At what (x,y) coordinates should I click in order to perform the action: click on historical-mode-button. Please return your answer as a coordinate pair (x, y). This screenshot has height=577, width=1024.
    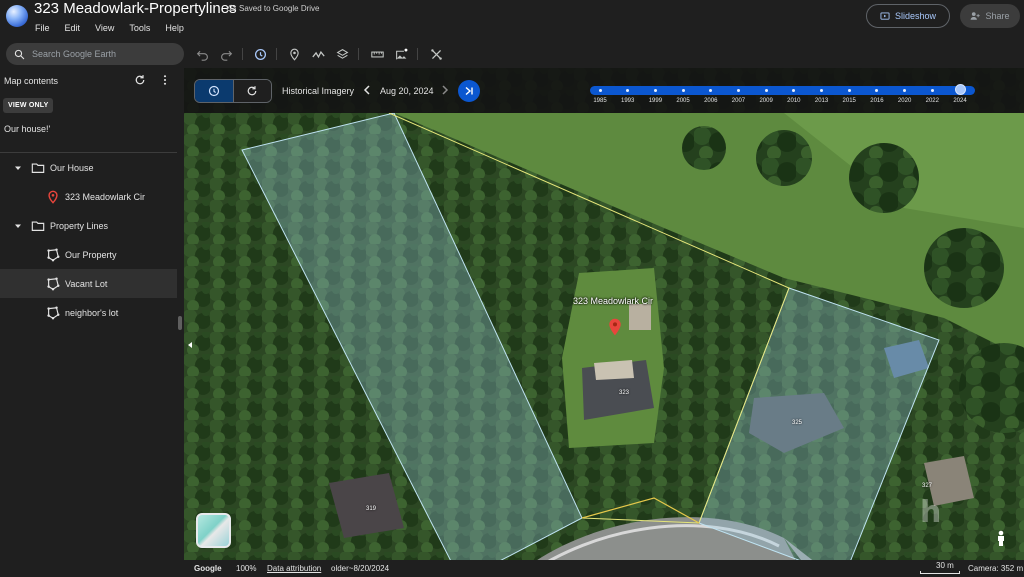
    Looking at the image, I should click on (214, 91).